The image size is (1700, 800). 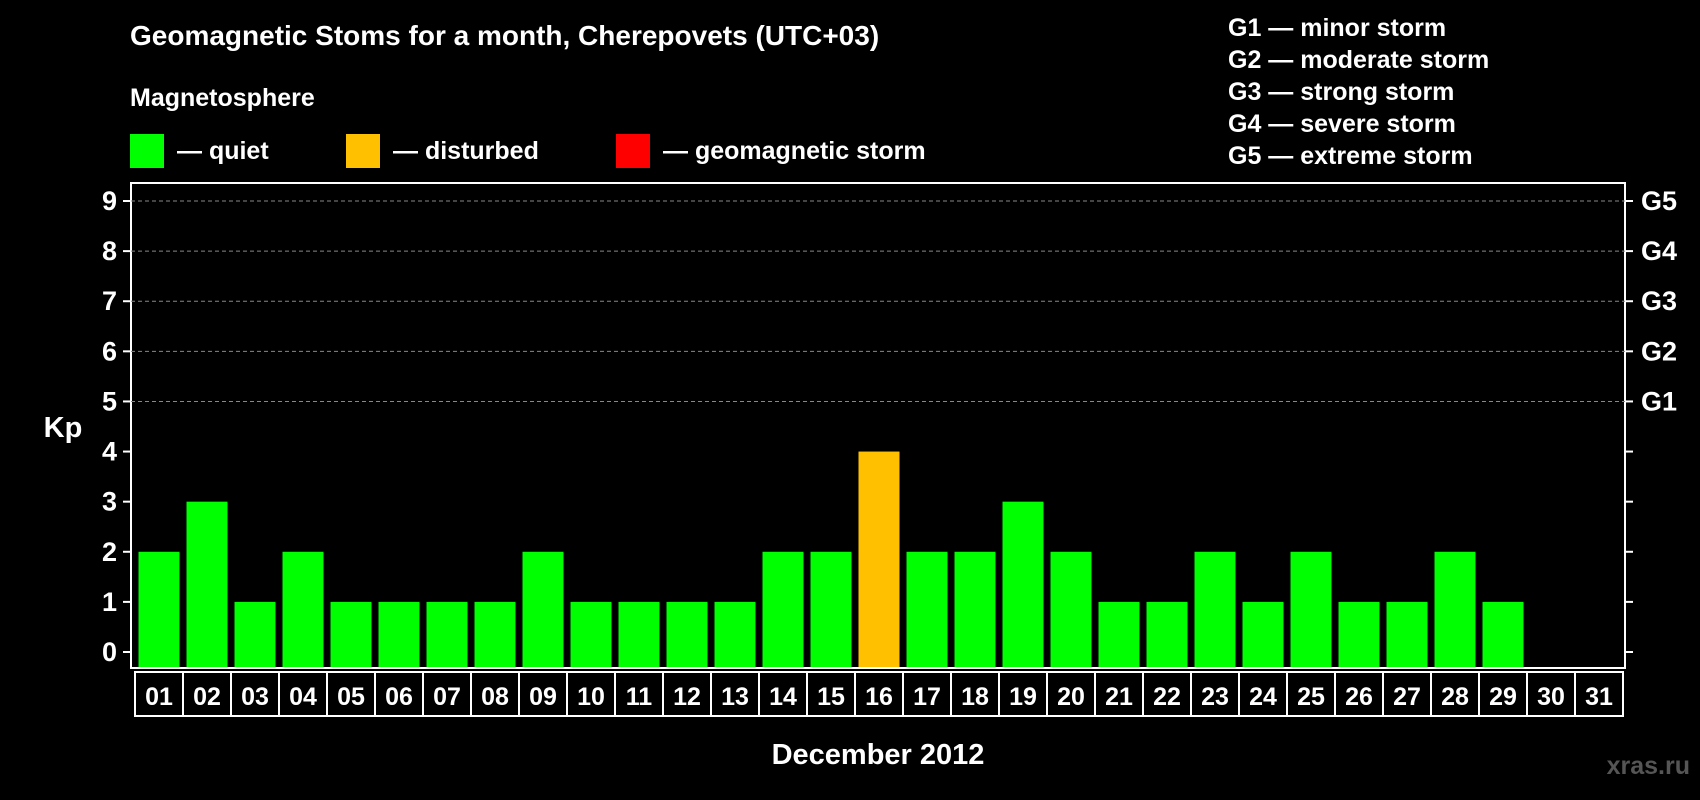 I want to click on x-tick-label: 26, so click(x=1359, y=697).